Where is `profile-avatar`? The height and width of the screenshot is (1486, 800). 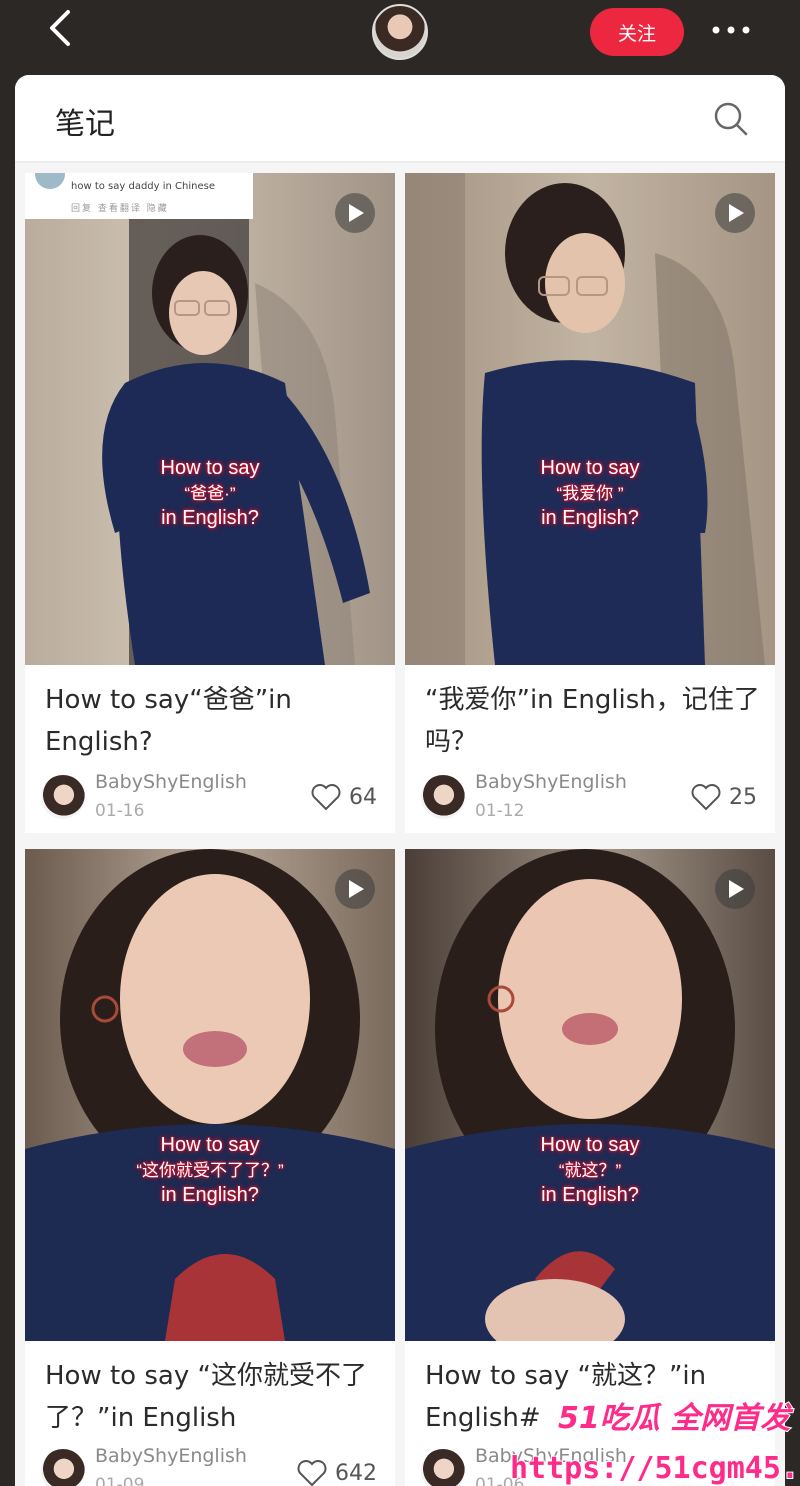
profile-avatar is located at coordinates (400, 32).